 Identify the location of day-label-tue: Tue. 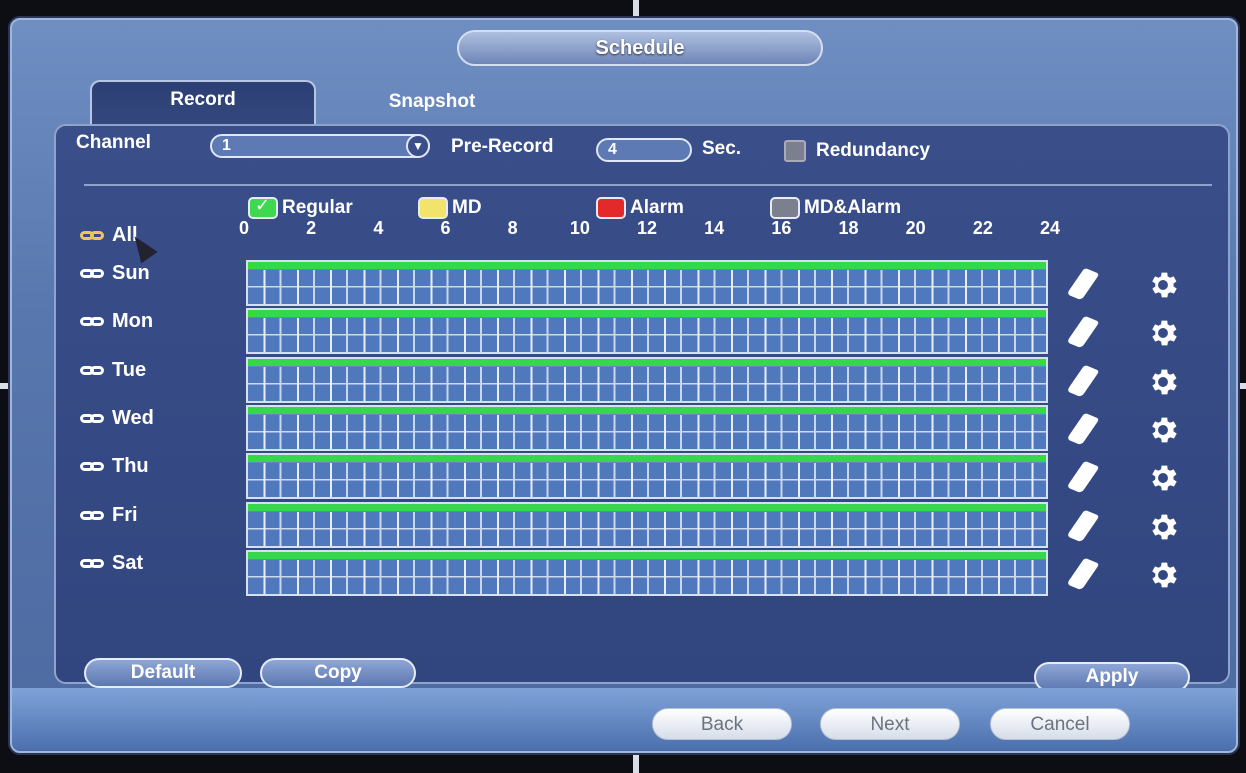
(113, 370).